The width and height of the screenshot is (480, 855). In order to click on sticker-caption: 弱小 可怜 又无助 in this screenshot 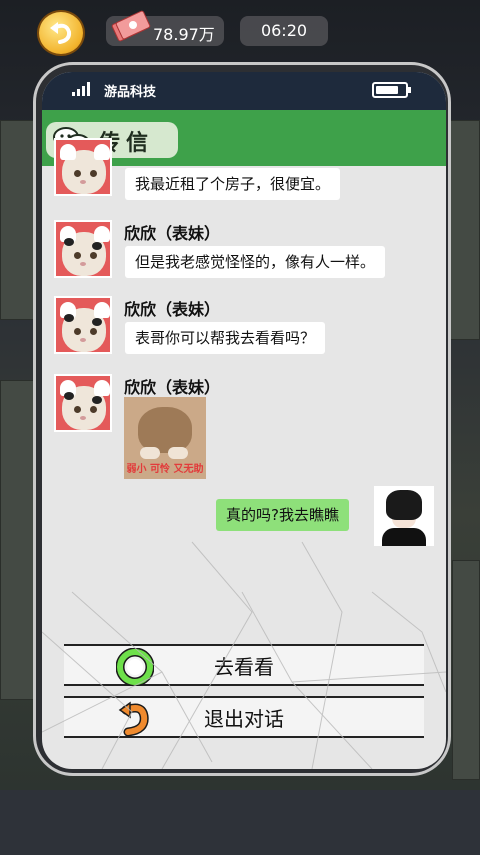, I will do `click(165, 469)`.